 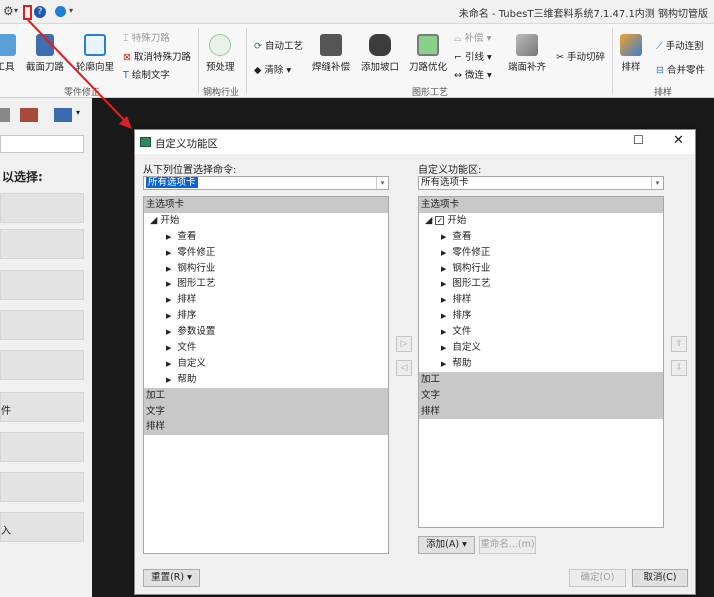 I want to click on tool-button: 工具, so click(x=8, y=53).